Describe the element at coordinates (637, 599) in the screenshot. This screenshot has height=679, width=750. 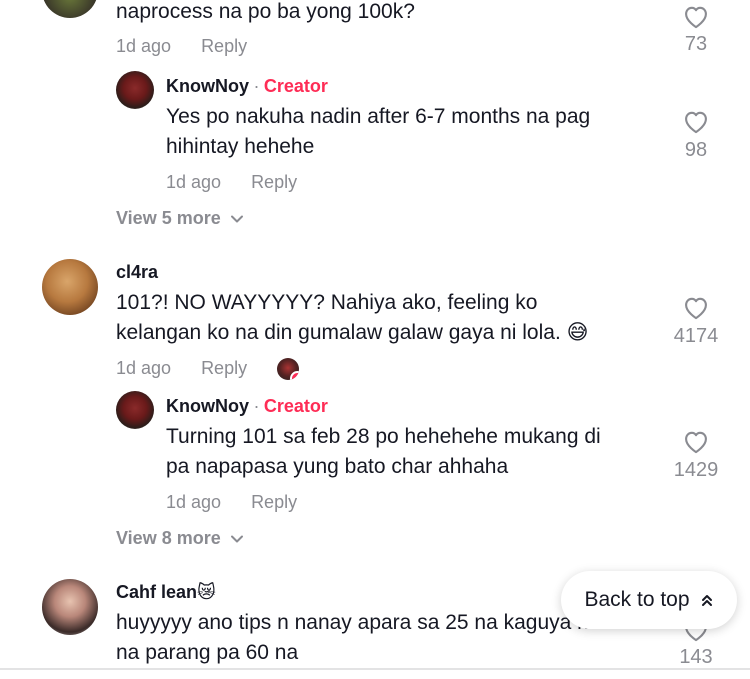
I see `back-to-top-label: Back to top` at that location.